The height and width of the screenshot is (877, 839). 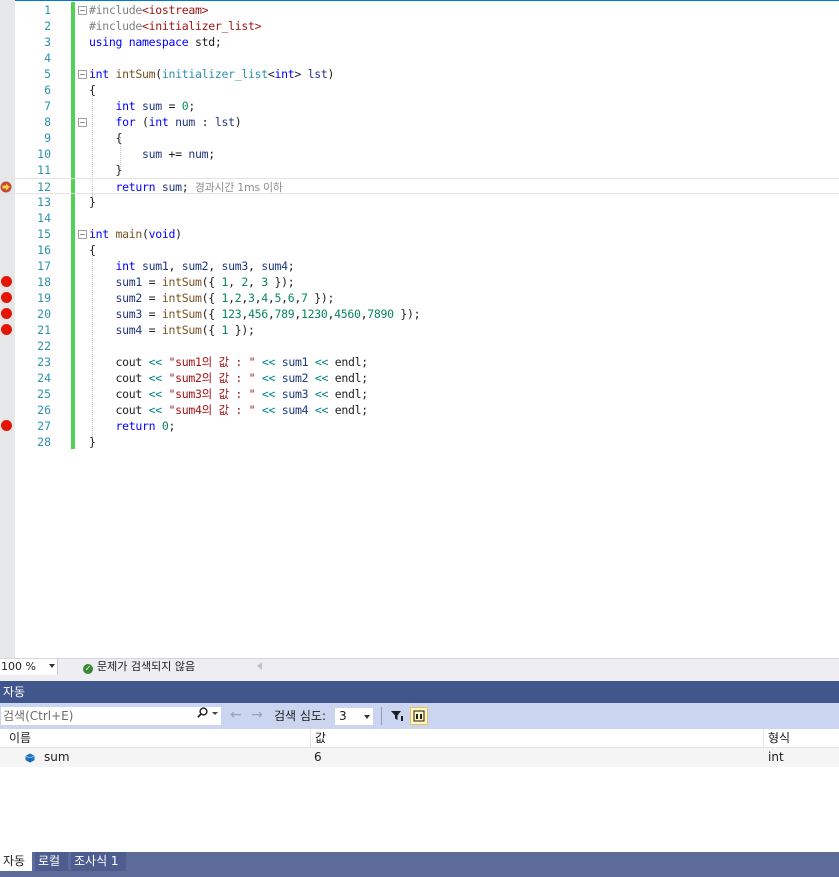 What do you see at coordinates (419, 90) in the screenshot?
I see `code-line: 6{` at bounding box center [419, 90].